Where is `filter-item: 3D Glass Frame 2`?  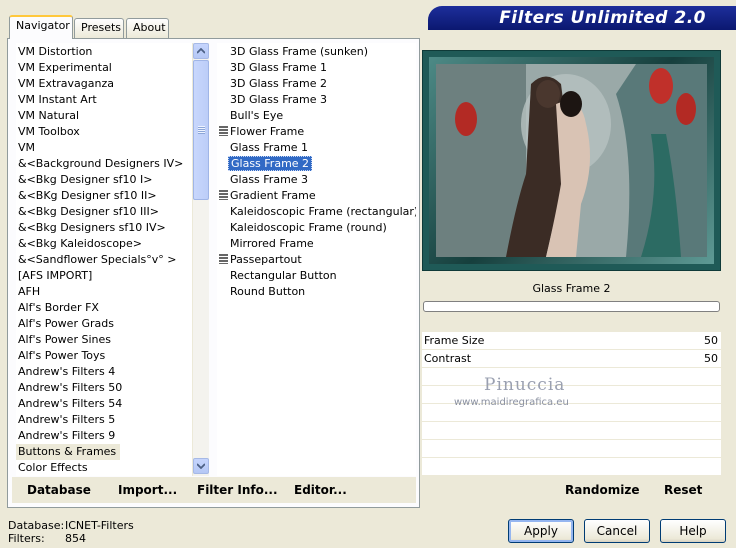
filter-item: 3D Glass Frame 2 is located at coordinates (278, 83).